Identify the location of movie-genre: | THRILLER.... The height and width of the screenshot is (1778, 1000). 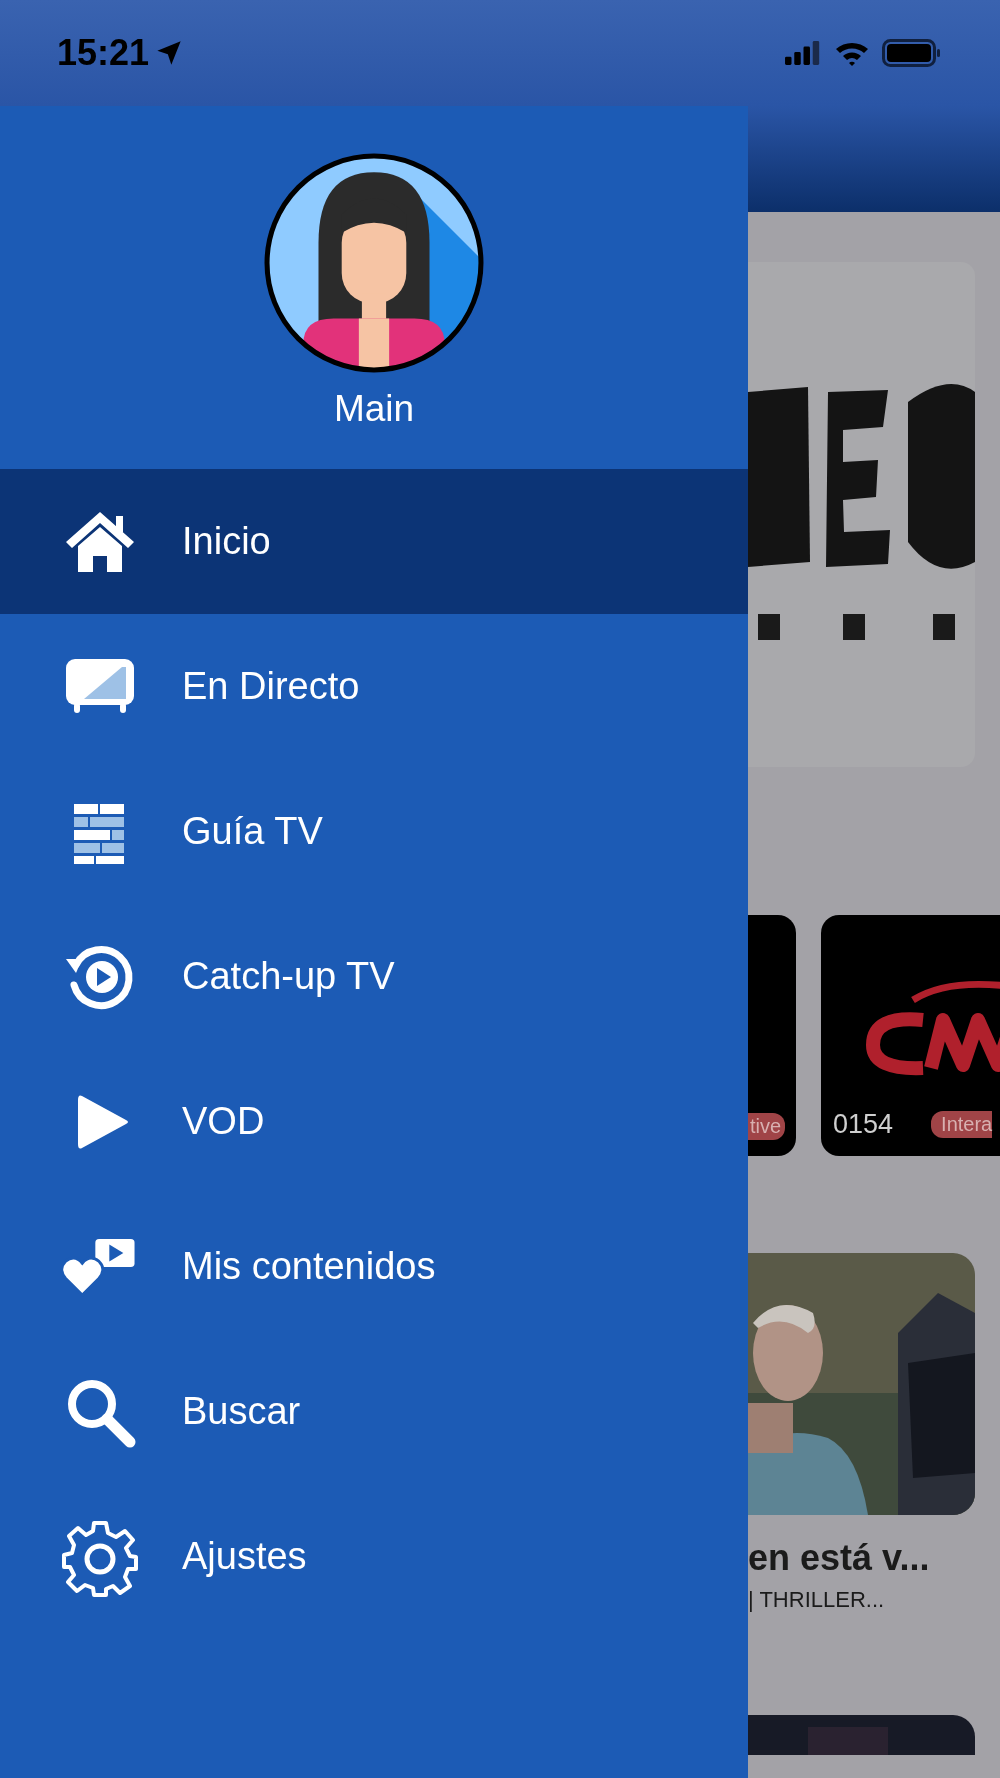
(817, 1600).